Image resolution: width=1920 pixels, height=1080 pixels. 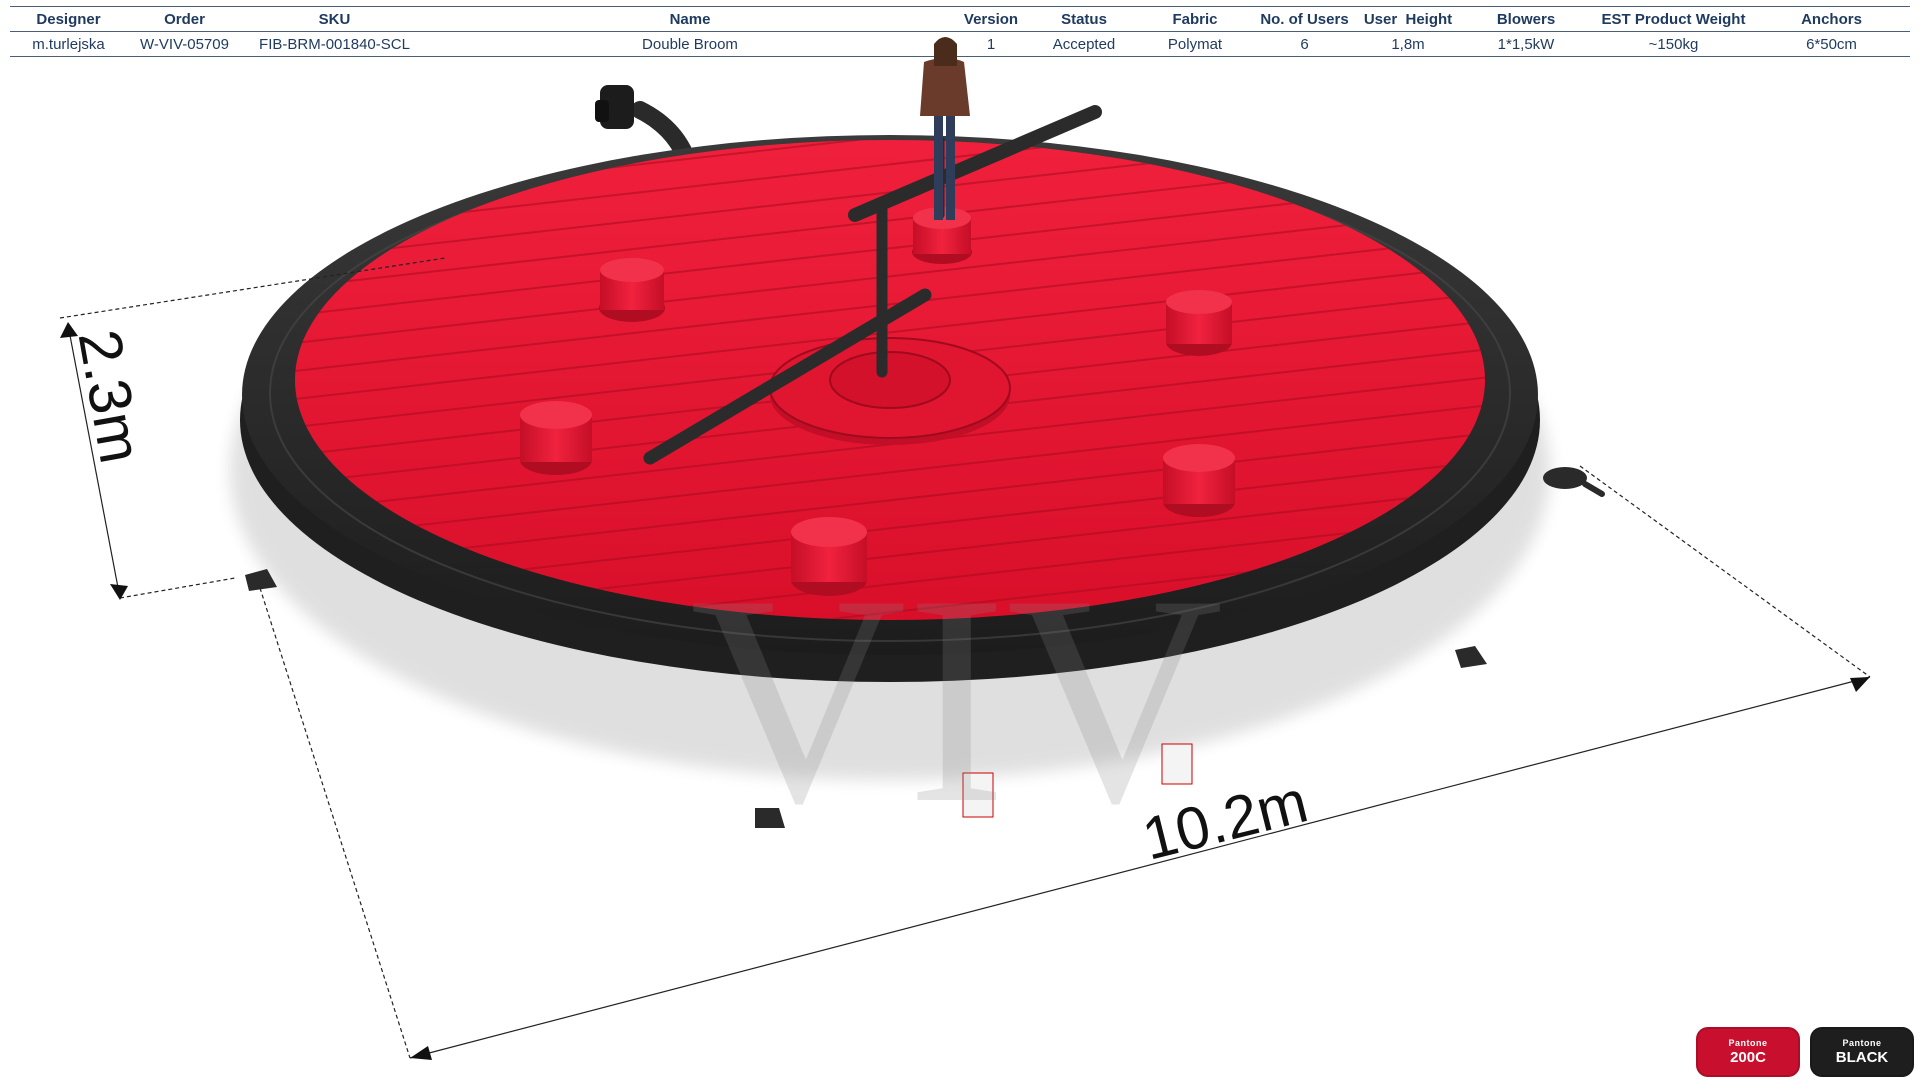 I want to click on pantone-200c-swatch: Pantone 200C, so click(x=1748, y=1052).